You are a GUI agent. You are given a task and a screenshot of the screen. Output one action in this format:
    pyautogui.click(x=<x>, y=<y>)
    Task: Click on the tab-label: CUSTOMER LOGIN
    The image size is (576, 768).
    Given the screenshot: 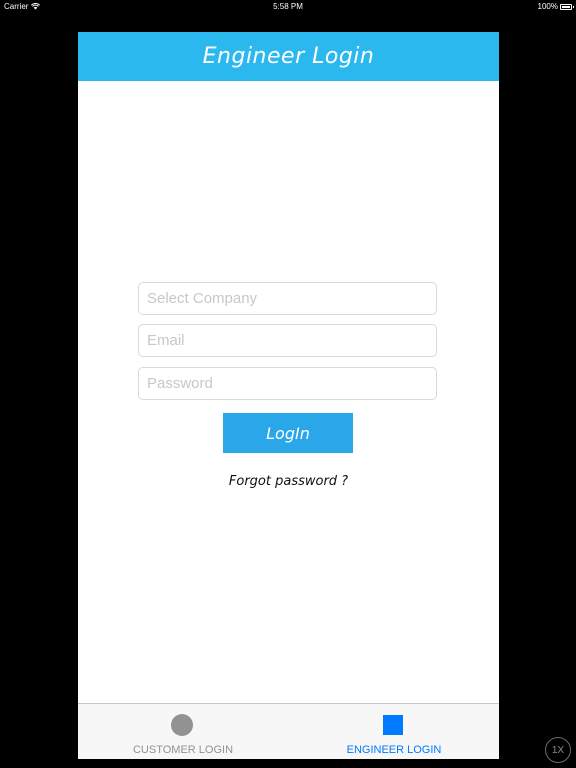 What is the action you would take?
    pyautogui.click(x=183, y=750)
    